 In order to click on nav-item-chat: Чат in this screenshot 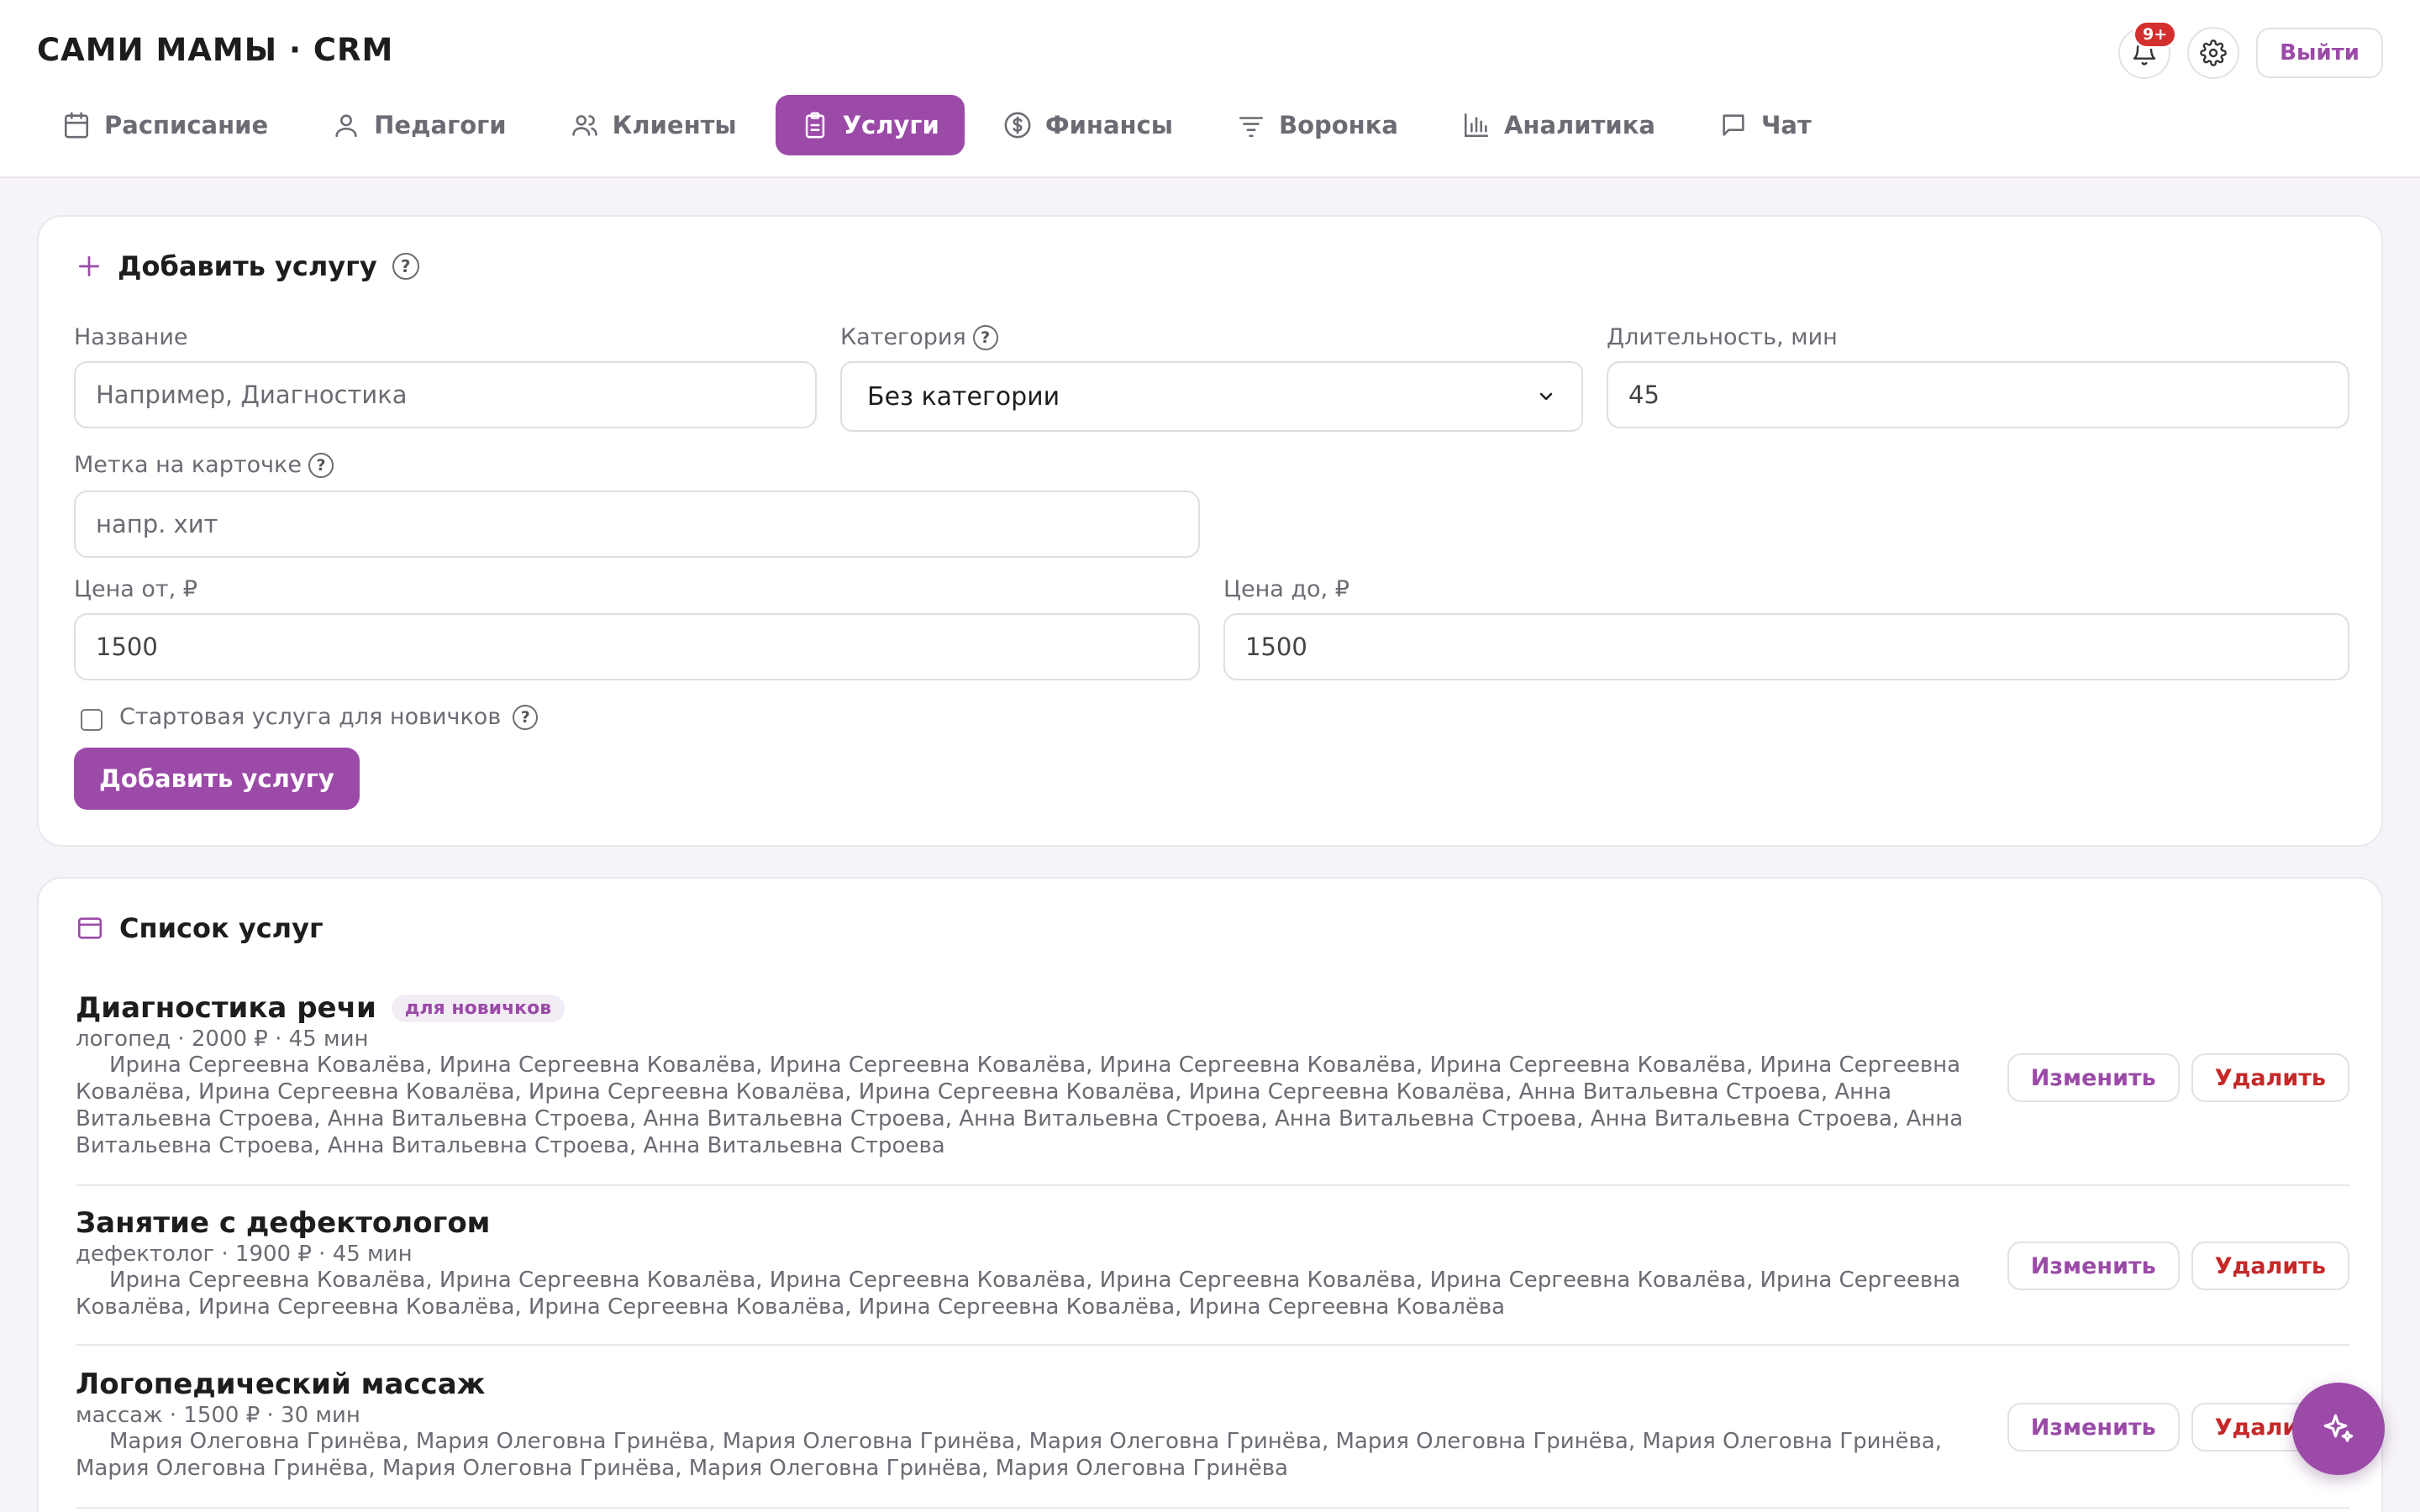, I will do `click(1765, 125)`.